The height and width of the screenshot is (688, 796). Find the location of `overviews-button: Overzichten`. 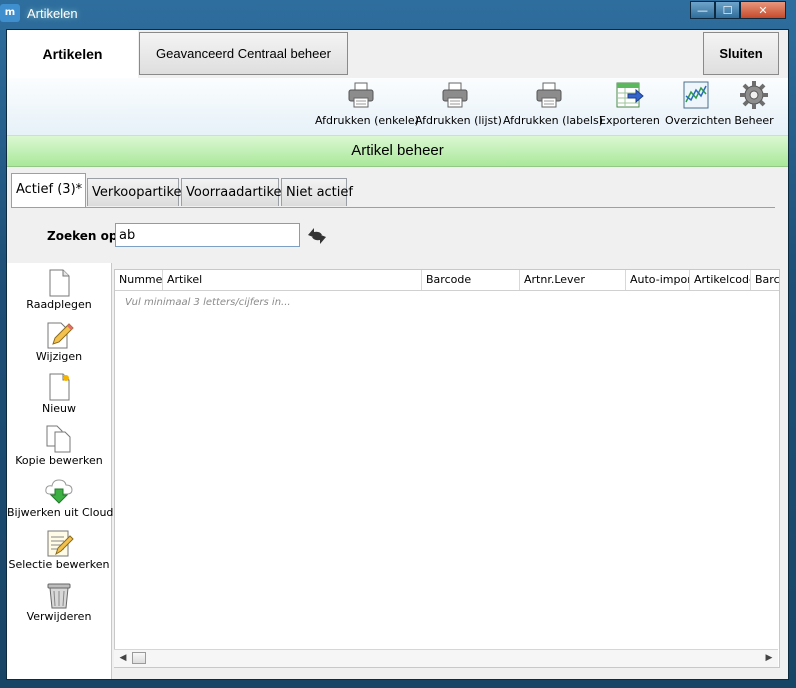

overviews-button: Overzichten is located at coordinates (698, 105).